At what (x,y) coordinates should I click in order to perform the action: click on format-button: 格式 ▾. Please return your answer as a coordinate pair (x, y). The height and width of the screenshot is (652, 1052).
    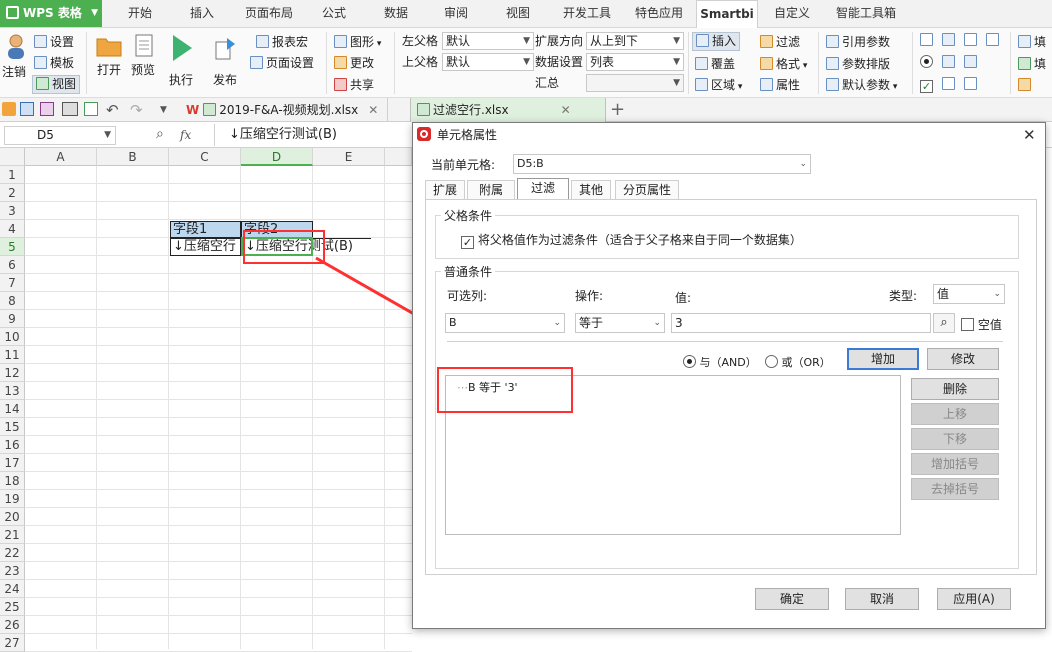
    Looking at the image, I should click on (783, 64).